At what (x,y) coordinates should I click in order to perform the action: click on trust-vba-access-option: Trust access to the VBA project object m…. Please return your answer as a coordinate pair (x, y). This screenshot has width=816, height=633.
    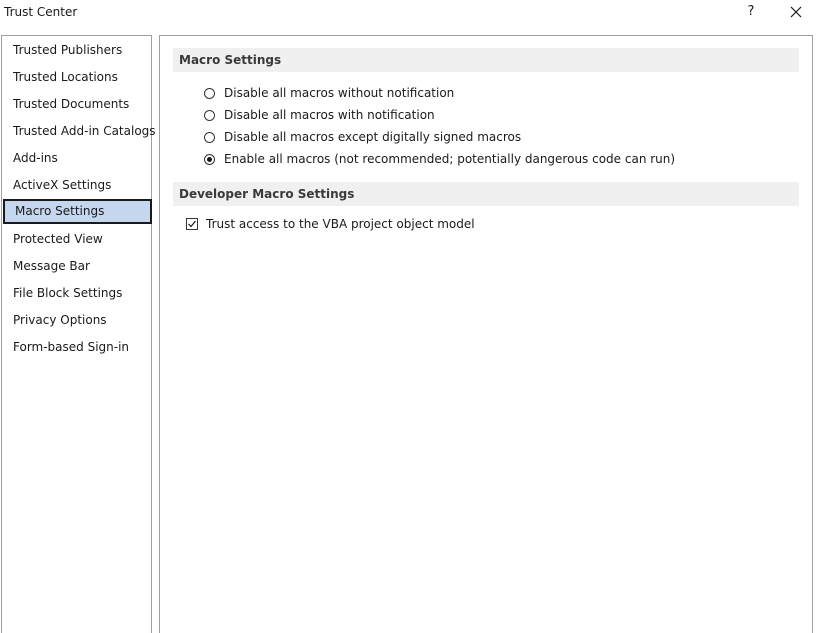
    Looking at the image, I should click on (330, 224).